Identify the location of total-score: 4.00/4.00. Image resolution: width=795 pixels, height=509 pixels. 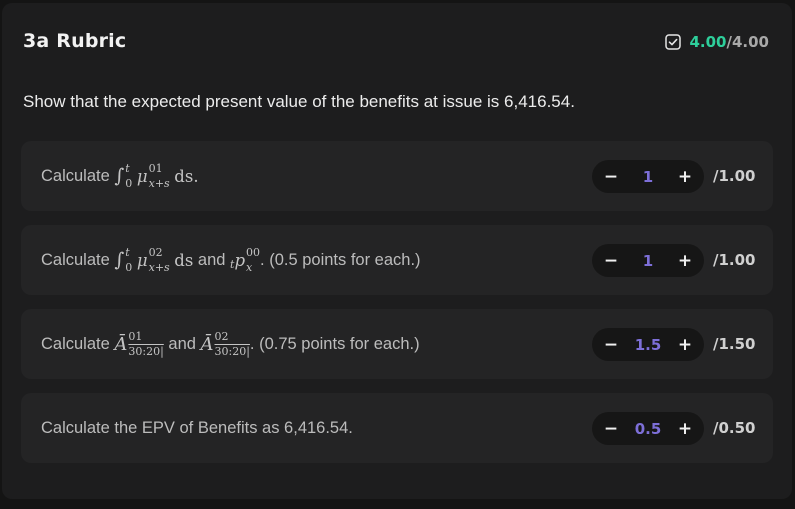
(717, 42).